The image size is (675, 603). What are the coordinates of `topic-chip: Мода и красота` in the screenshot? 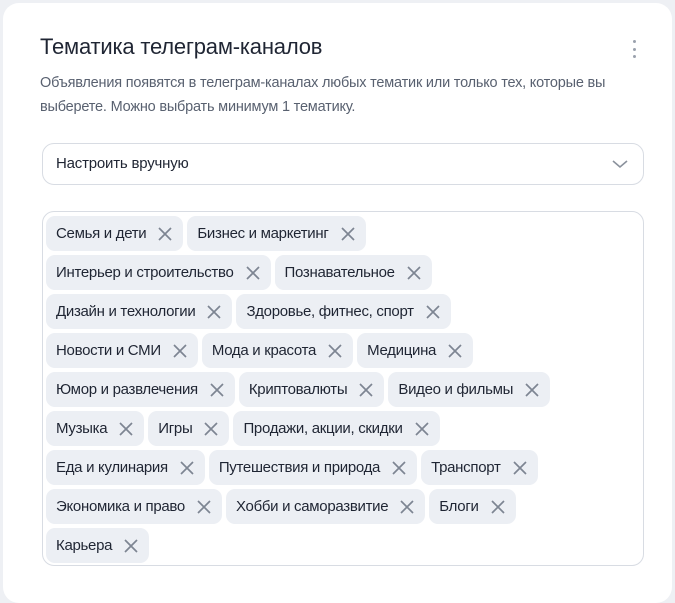 It's located at (277, 350).